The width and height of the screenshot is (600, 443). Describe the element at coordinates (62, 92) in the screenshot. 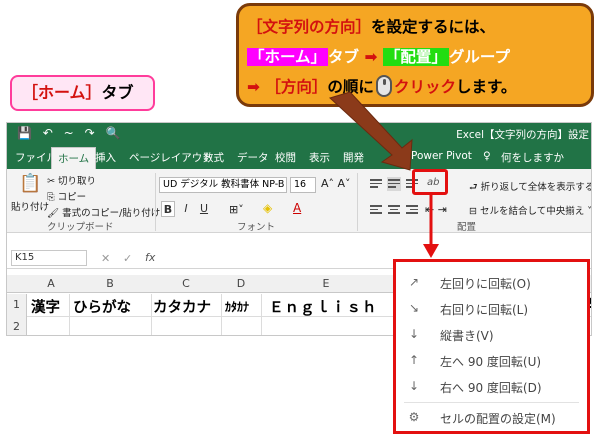

I see `home-term: ［ホーム］` at that location.